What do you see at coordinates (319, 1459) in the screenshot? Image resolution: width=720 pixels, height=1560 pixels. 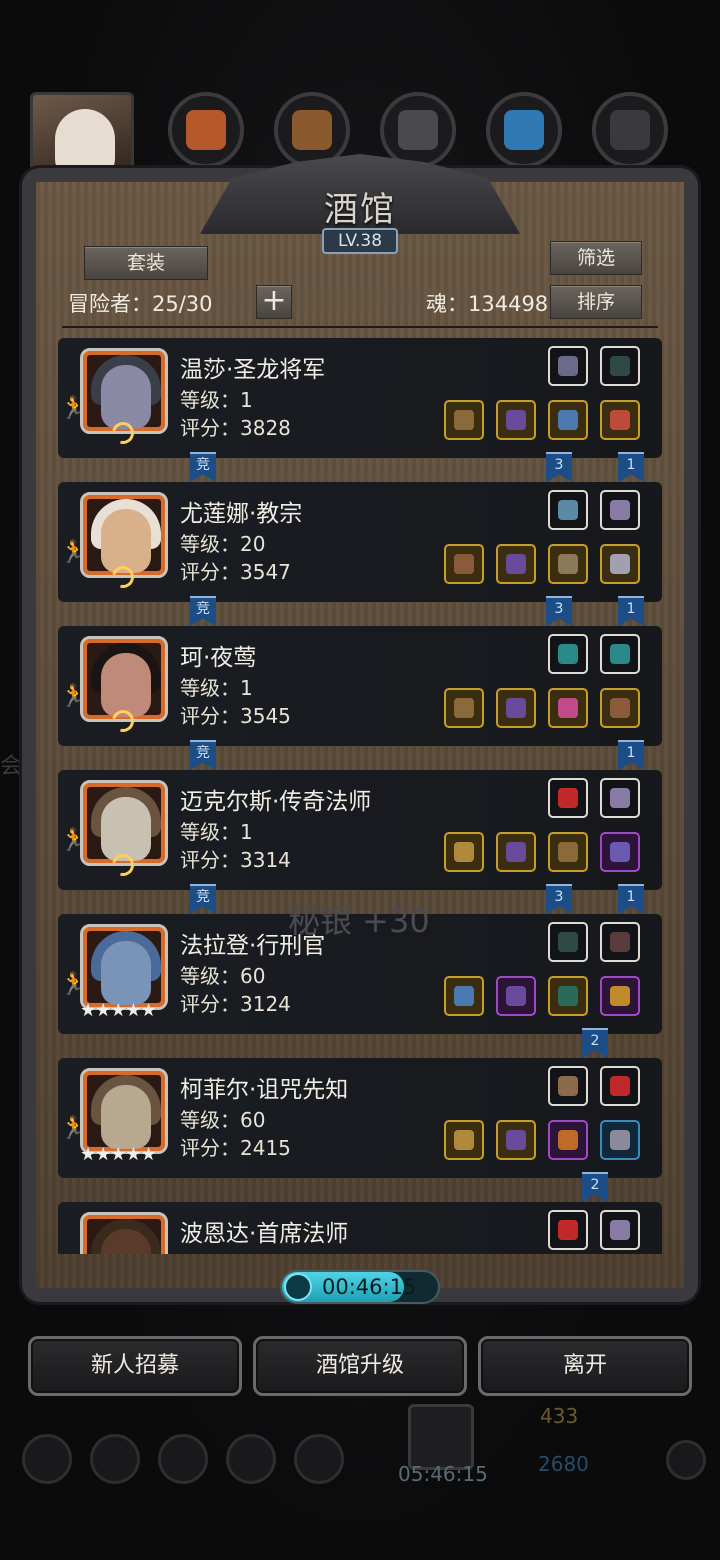 I see `map-icon` at bounding box center [319, 1459].